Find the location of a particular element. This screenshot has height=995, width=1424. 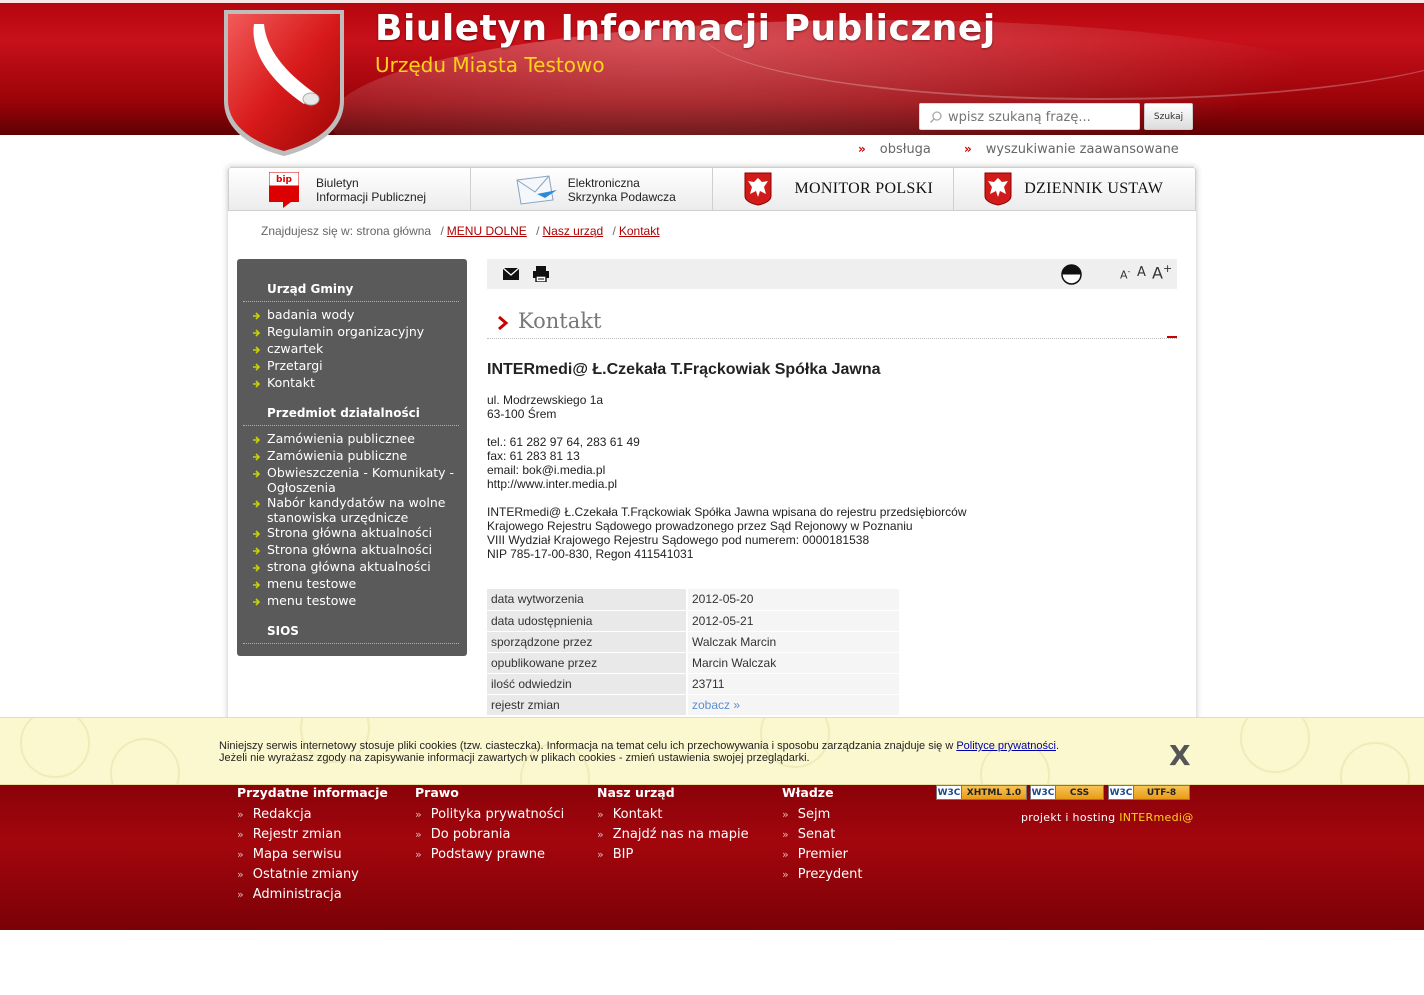

meta-value: 2012-05-21 is located at coordinates (793, 621).